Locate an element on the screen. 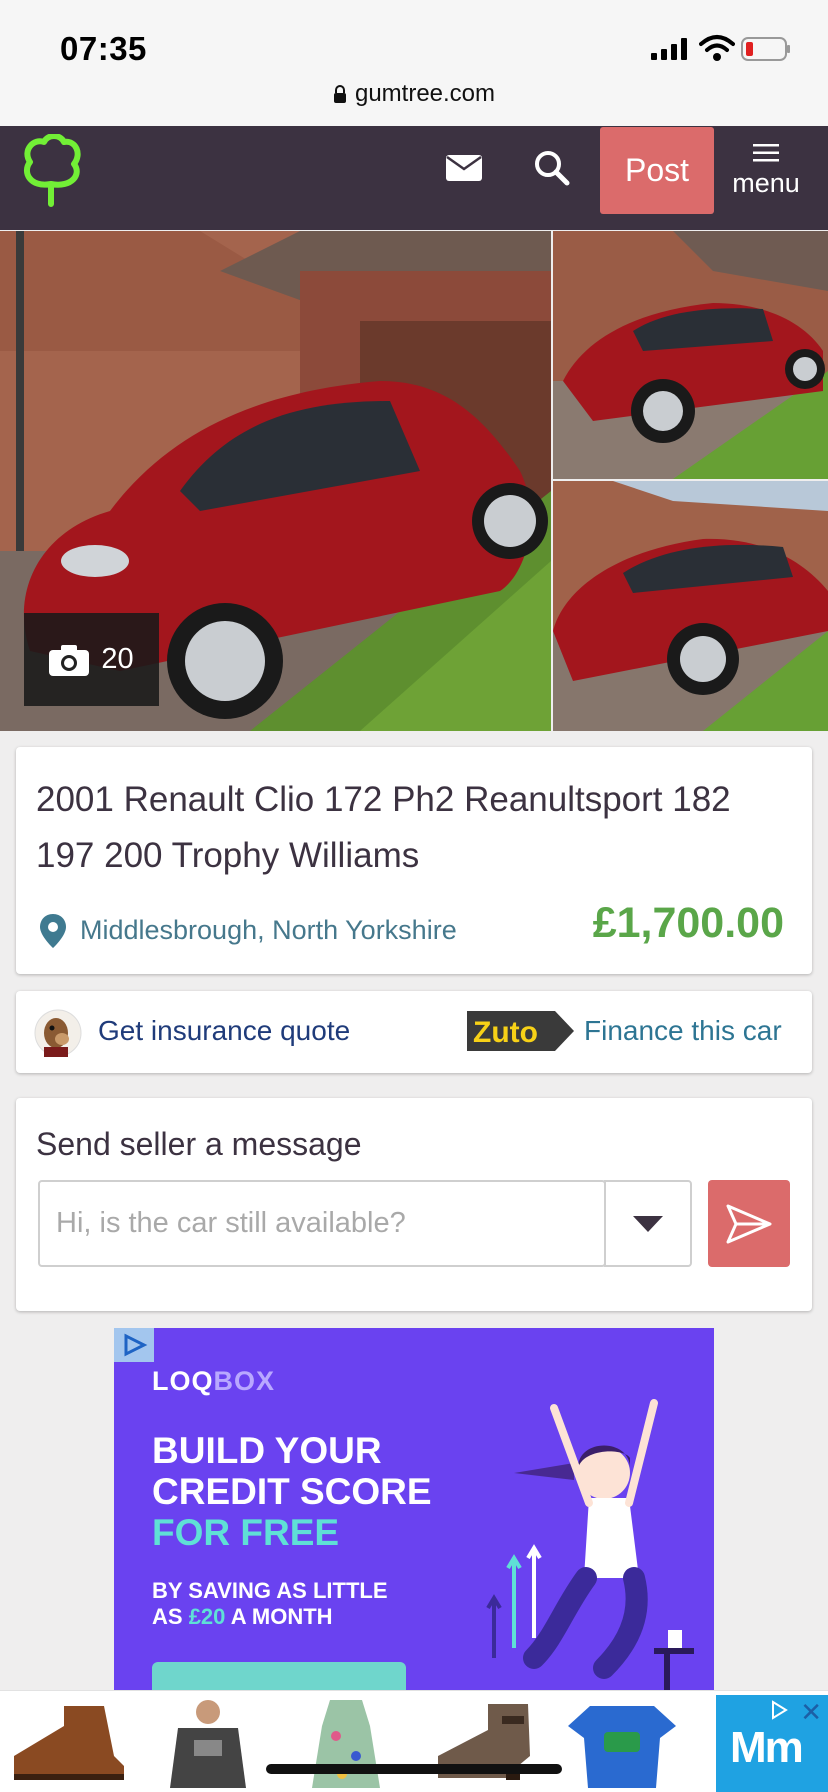  product-kids-tshirt is located at coordinates (622, 1742).